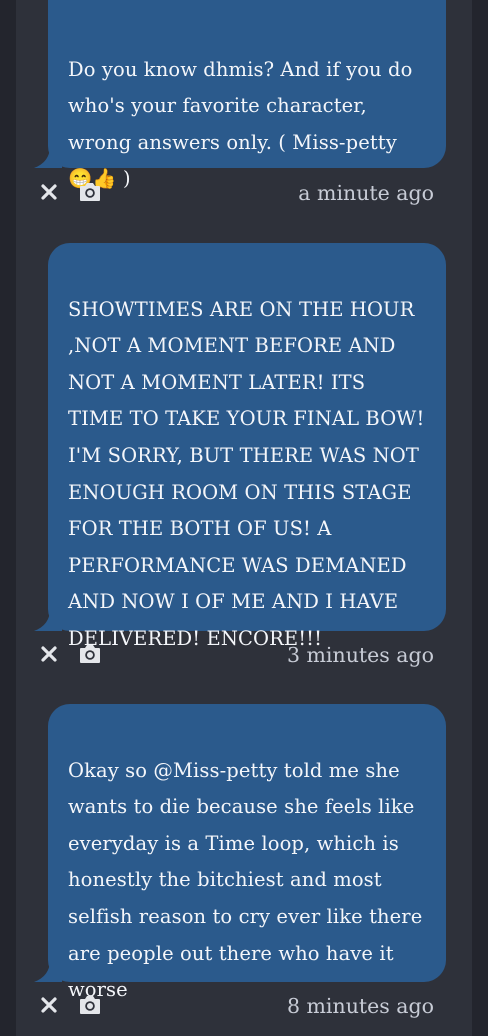  Describe the element at coordinates (244, 1006) in the screenshot. I see `message-meta: 8 minutes ago` at that location.